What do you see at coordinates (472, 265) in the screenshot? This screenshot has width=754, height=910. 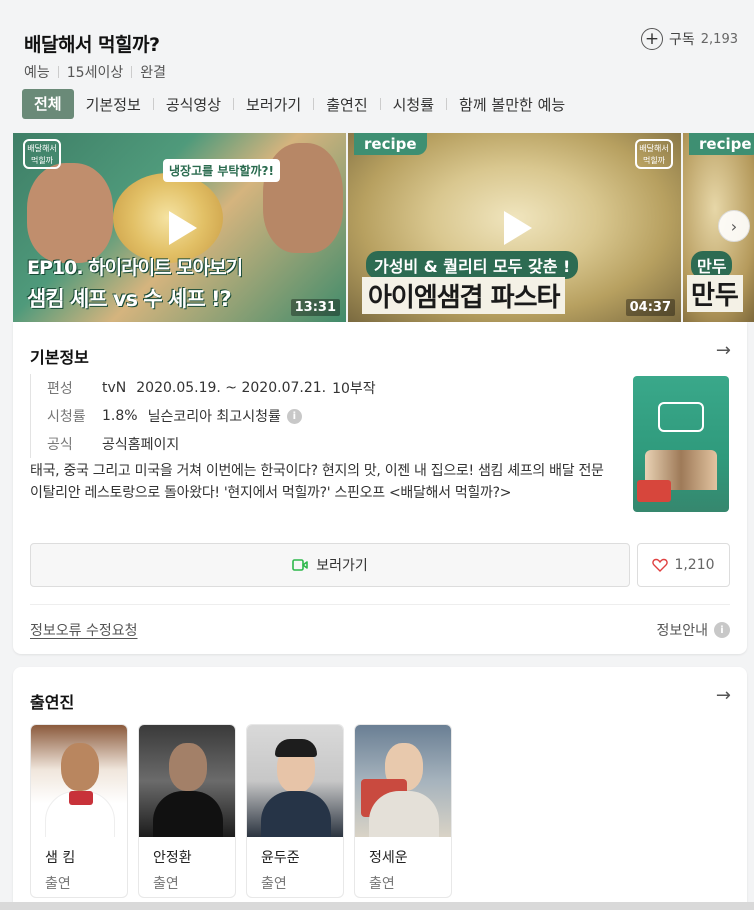 I see `video-caption-line1: 가성비 & 퀄리티 모두 갖춘 !` at bounding box center [472, 265].